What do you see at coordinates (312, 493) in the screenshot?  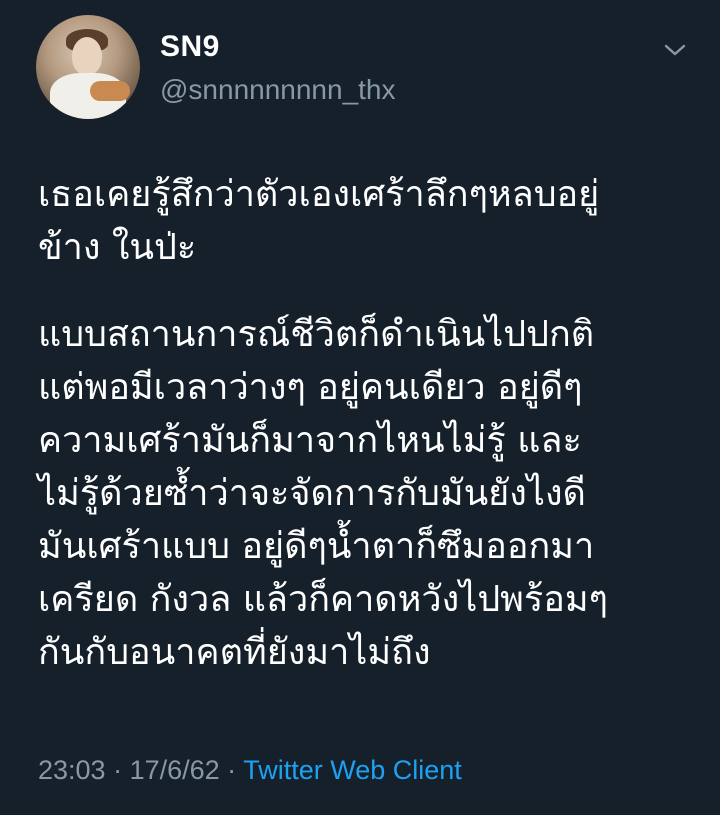 I see `tweet-line: ไม่รู้ด้วยซ้ำว่าจะจัดการกับมันยังไงดี` at bounding box center [312, 493].